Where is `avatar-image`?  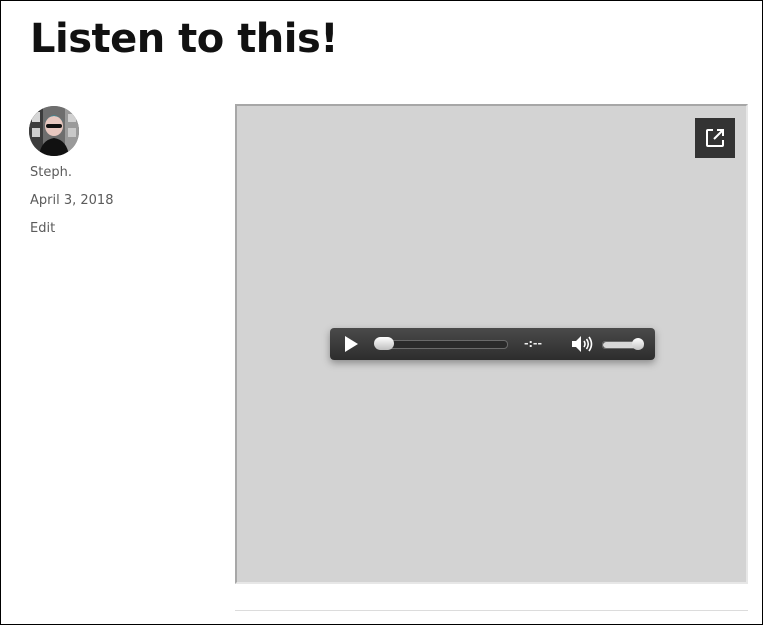 avatar-image is located at coordinates (54, 131).